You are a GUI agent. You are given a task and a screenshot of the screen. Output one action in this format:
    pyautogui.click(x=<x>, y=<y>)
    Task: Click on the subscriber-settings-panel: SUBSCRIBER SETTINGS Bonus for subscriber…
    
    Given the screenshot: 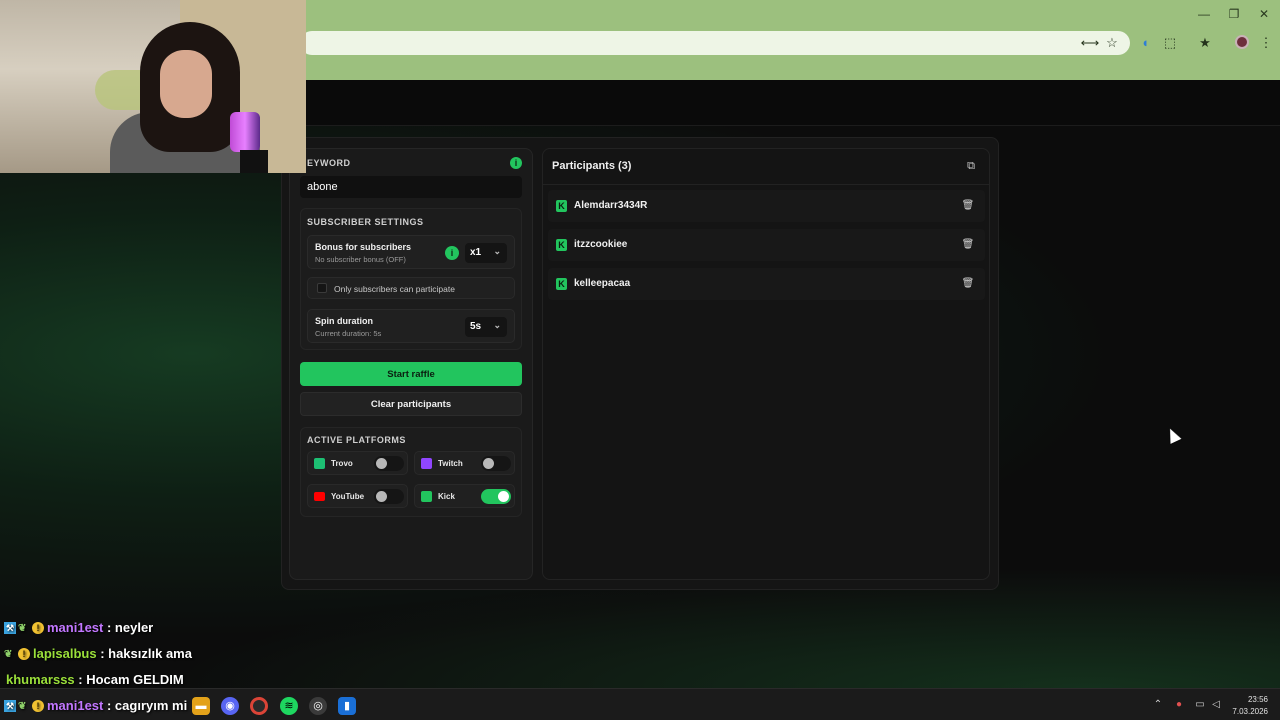 What is the action you would take?
    pyautogui.click(x=411, y=279)
    